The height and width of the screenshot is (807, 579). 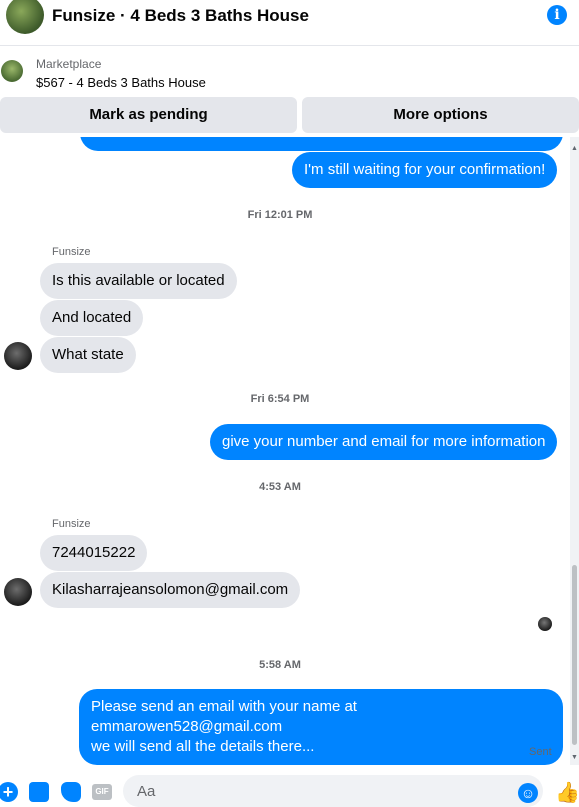 I want to click on emoji-icon: ☺, so click(x=528, y=793).